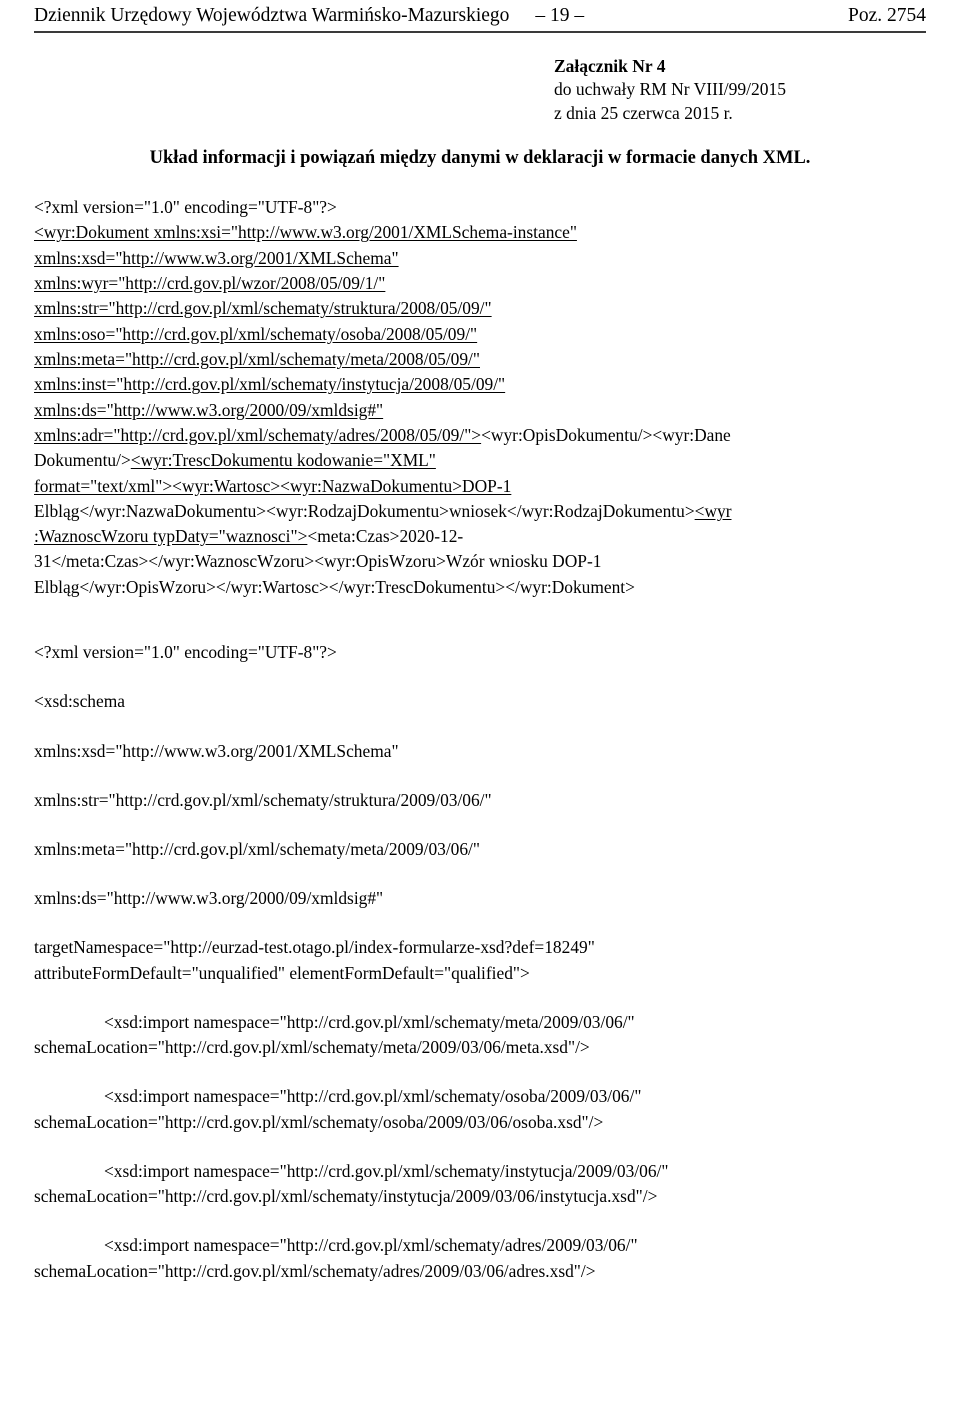  I want to click on annex-date: z dnia 25 czerwca 2015 r., so click(643, 113).